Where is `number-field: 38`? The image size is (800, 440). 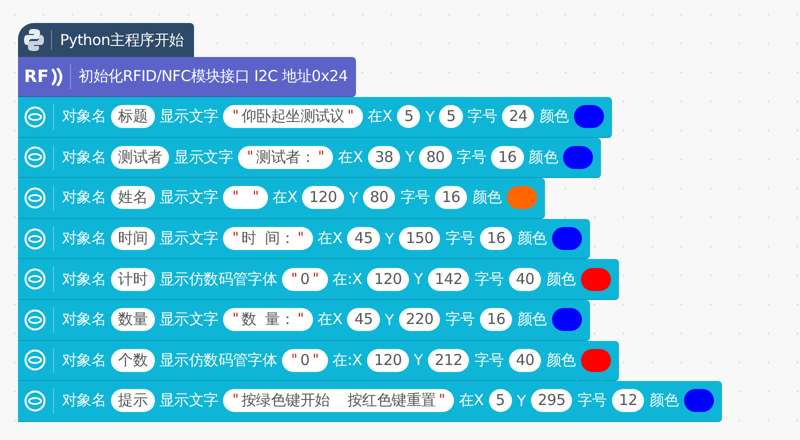
number-field: 38 is located at coordinates (384, 157).